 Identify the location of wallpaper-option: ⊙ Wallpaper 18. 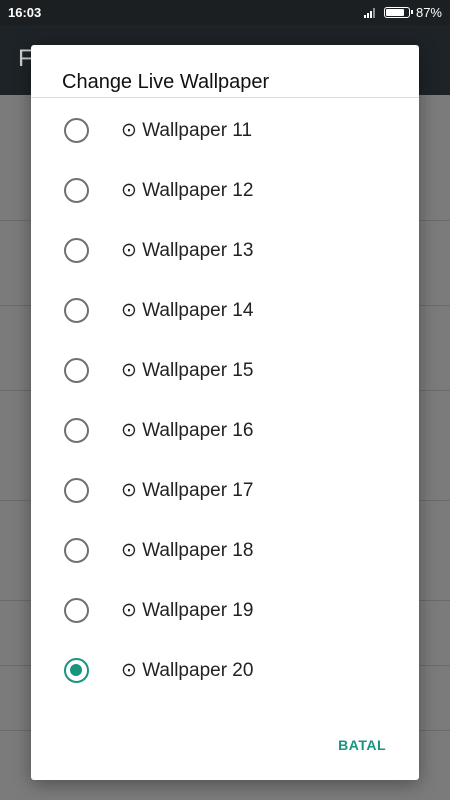
(225, 550).